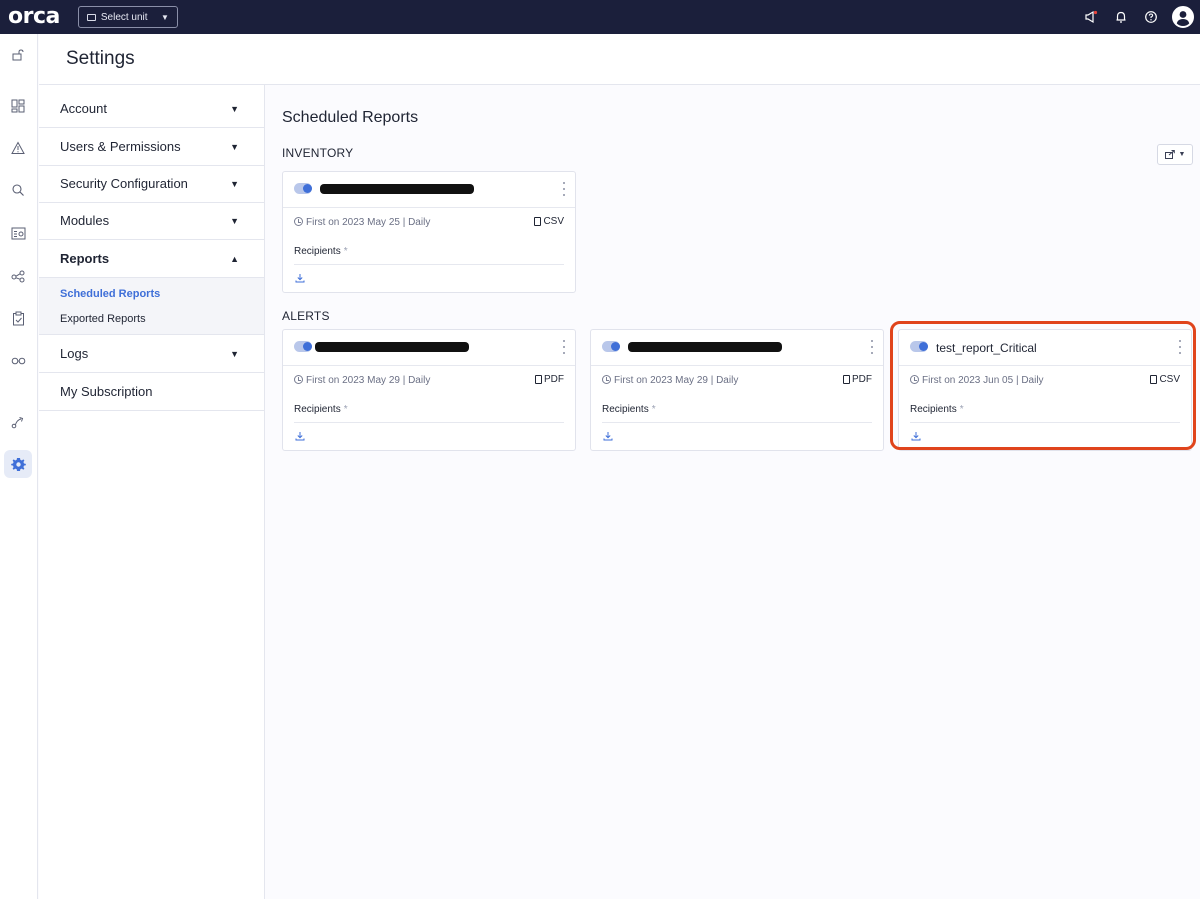  What do you see at coordinates (1183, 17) in the screenshot?
I see `user-avatar-icon` at bounding box center [1183, 17].